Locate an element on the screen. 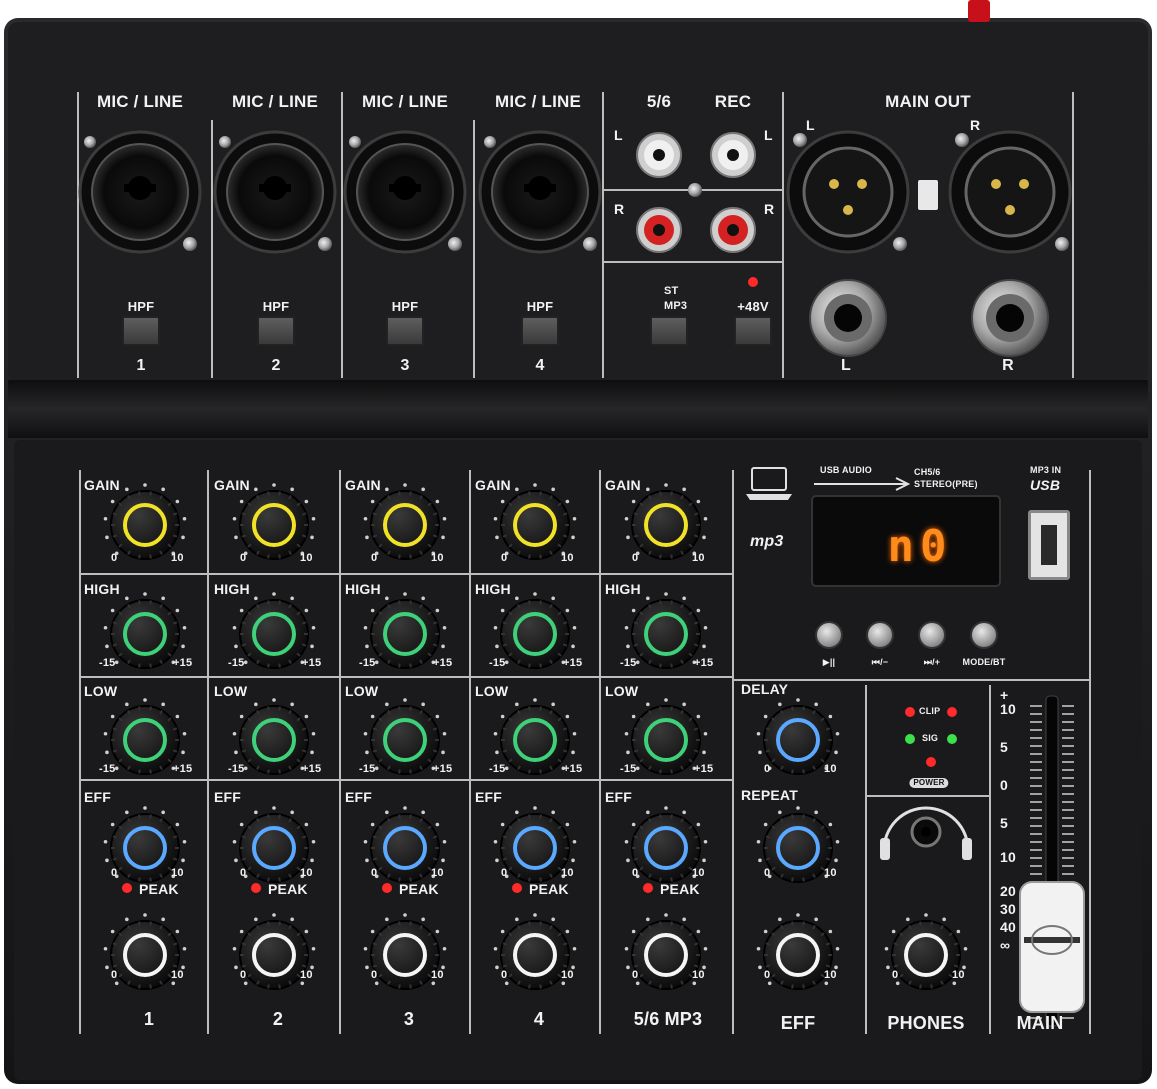  hpf-1-button is located at coordinates (141, 331).